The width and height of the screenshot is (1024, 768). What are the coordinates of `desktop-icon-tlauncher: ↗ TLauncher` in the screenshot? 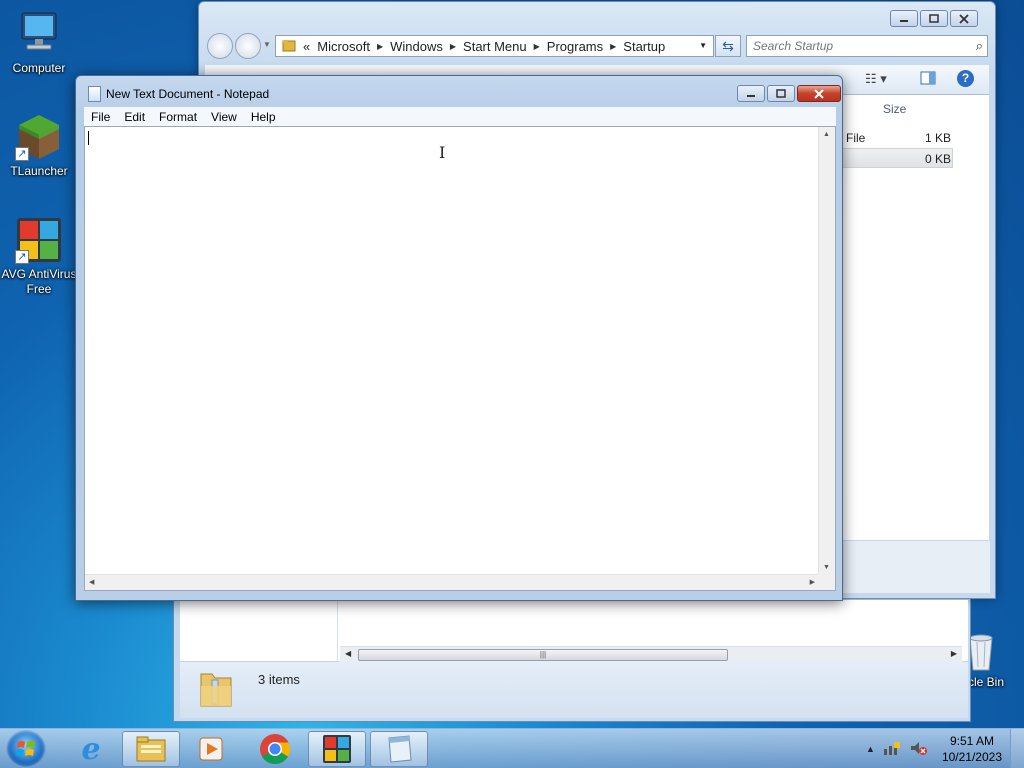 It's located at (39, 146).